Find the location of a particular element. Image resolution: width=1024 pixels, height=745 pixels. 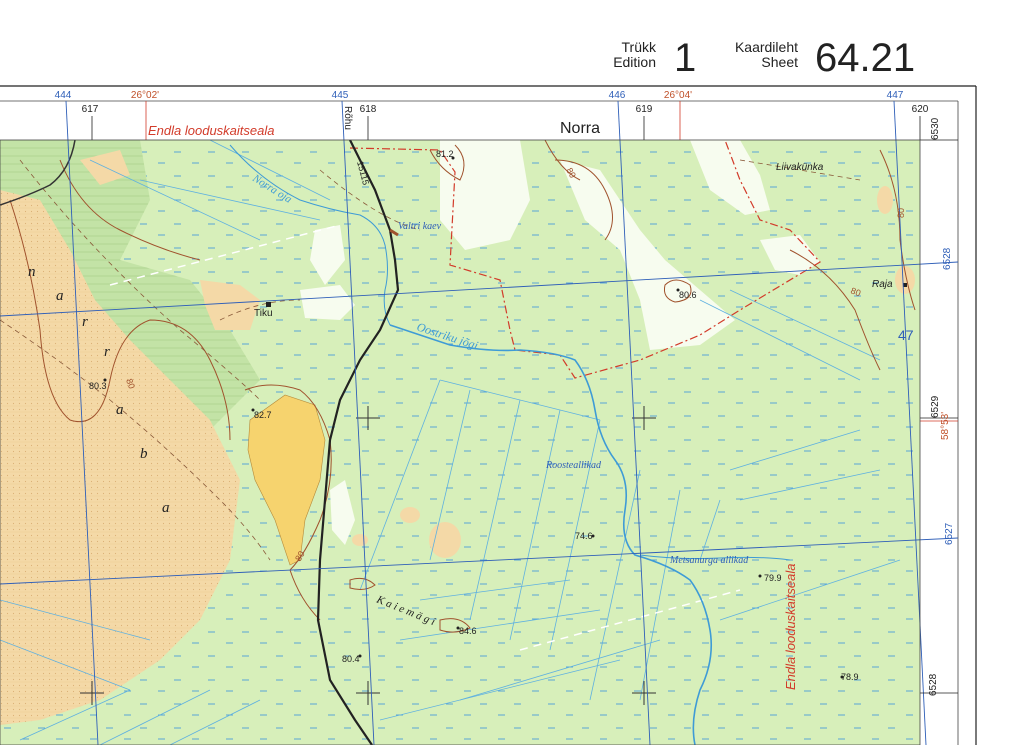

label-raja: Raja is located at coordinates (882, 284).